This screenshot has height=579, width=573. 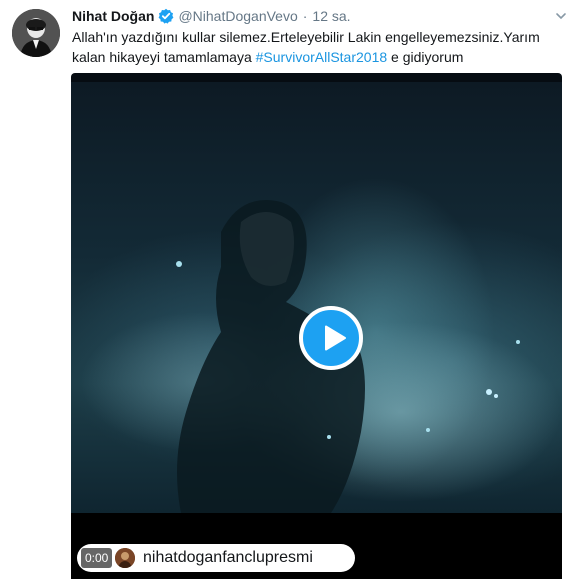 I want to click on author-name: Nihat Doğan, so click(x=113, y=16).